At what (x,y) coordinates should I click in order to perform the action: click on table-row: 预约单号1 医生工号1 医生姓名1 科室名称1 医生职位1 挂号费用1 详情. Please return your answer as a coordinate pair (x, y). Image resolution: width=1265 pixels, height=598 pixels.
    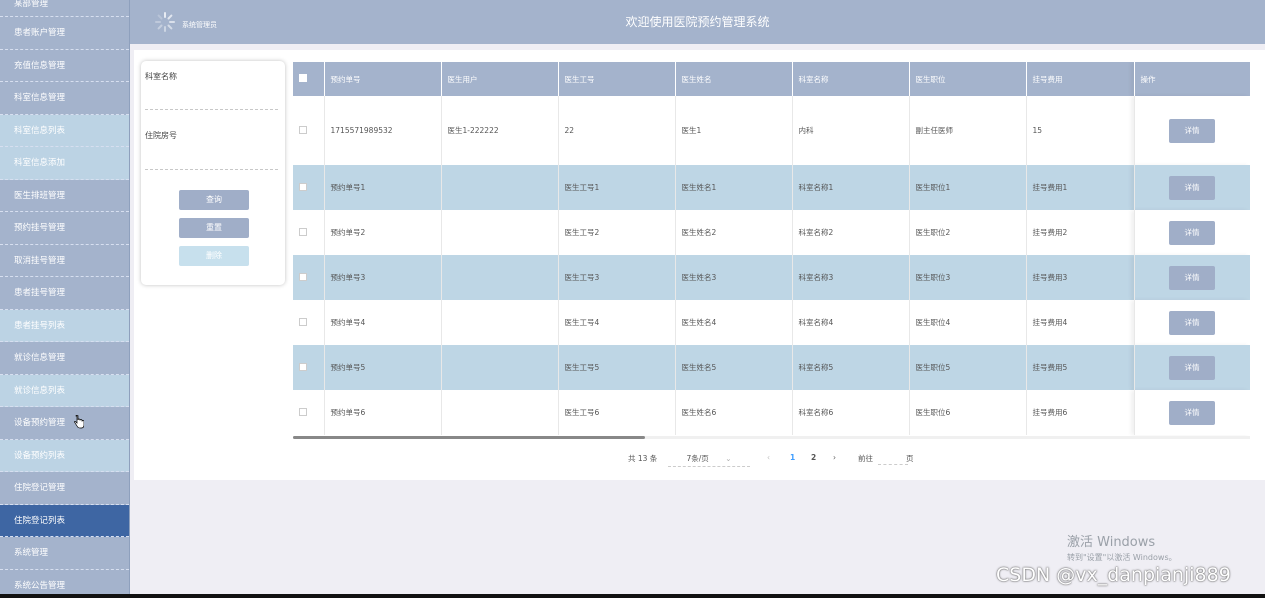
    Looking at the image, I should click on (771, 187).